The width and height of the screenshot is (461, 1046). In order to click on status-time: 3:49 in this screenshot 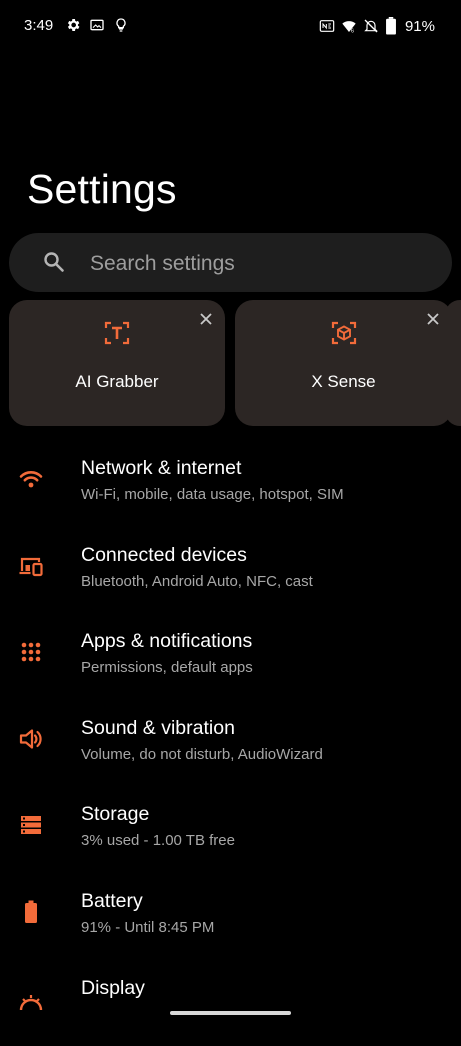, I will do `click(39, 25)`.